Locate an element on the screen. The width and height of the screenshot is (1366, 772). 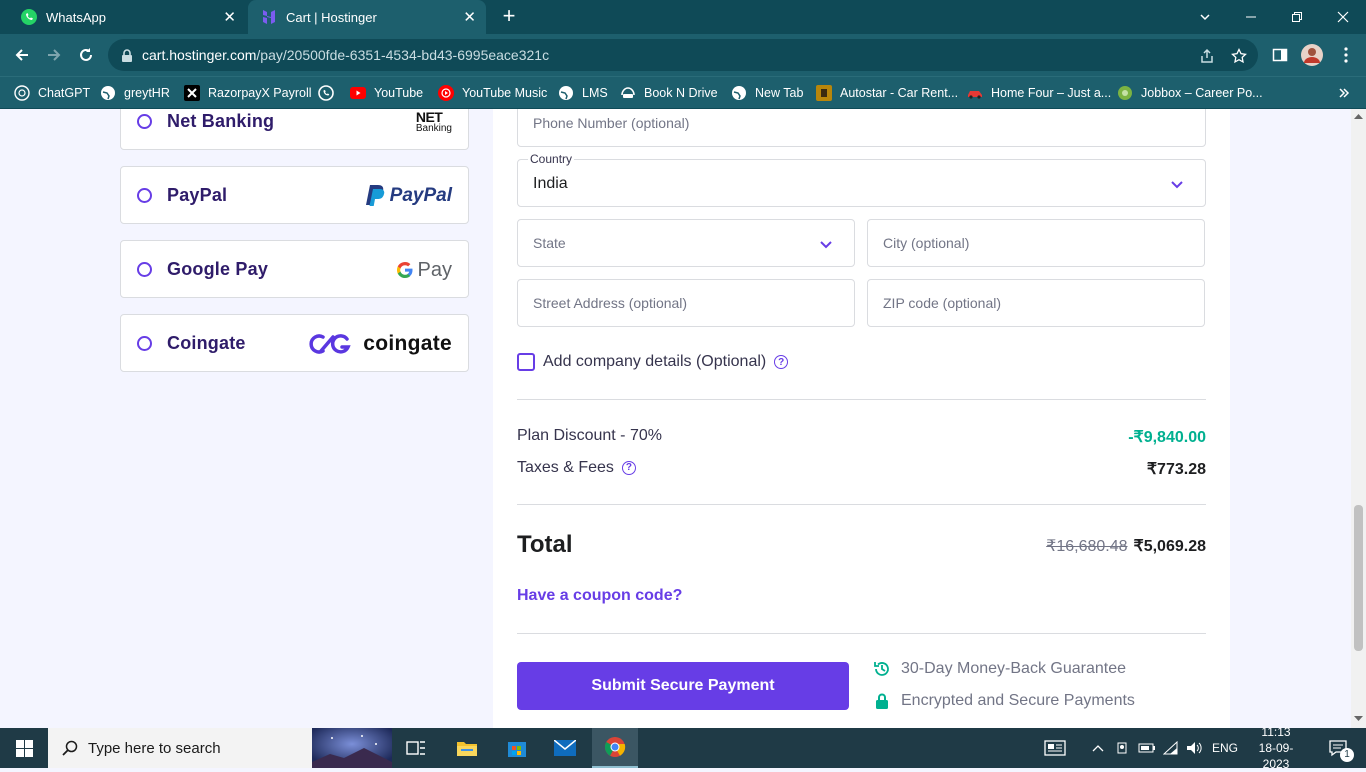
zip-code-field: ZIP code (optional) is located at coordinates (1036, 303).